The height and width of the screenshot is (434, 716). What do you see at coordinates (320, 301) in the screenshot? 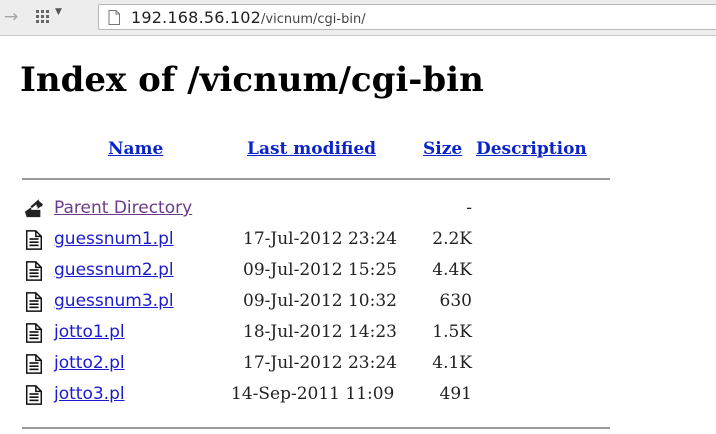
I see `file-last-modified: 09-Jul-2012 10:32` at bounding box center [320, 301].